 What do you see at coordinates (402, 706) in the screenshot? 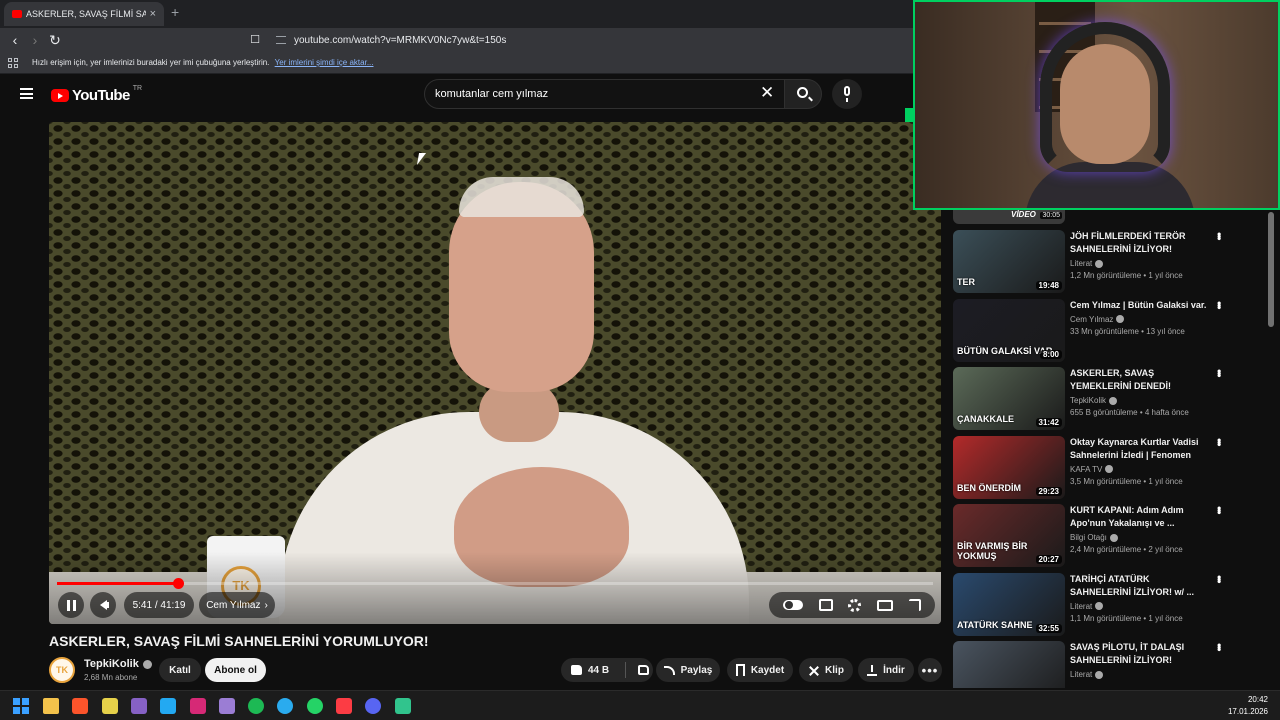
I see `streaming-app-icon` at bounding box center [402, 706].